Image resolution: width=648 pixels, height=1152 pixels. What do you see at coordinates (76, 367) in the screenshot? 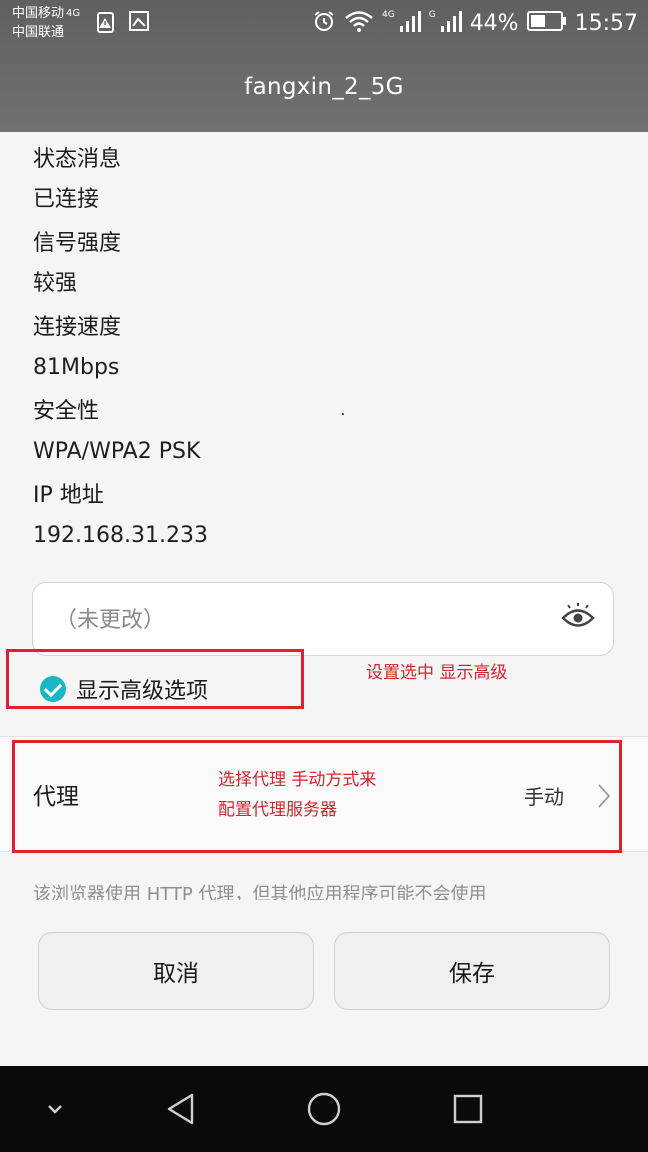
I see `link-speed-value: 81Mbps` at bounding box center [76, 367].